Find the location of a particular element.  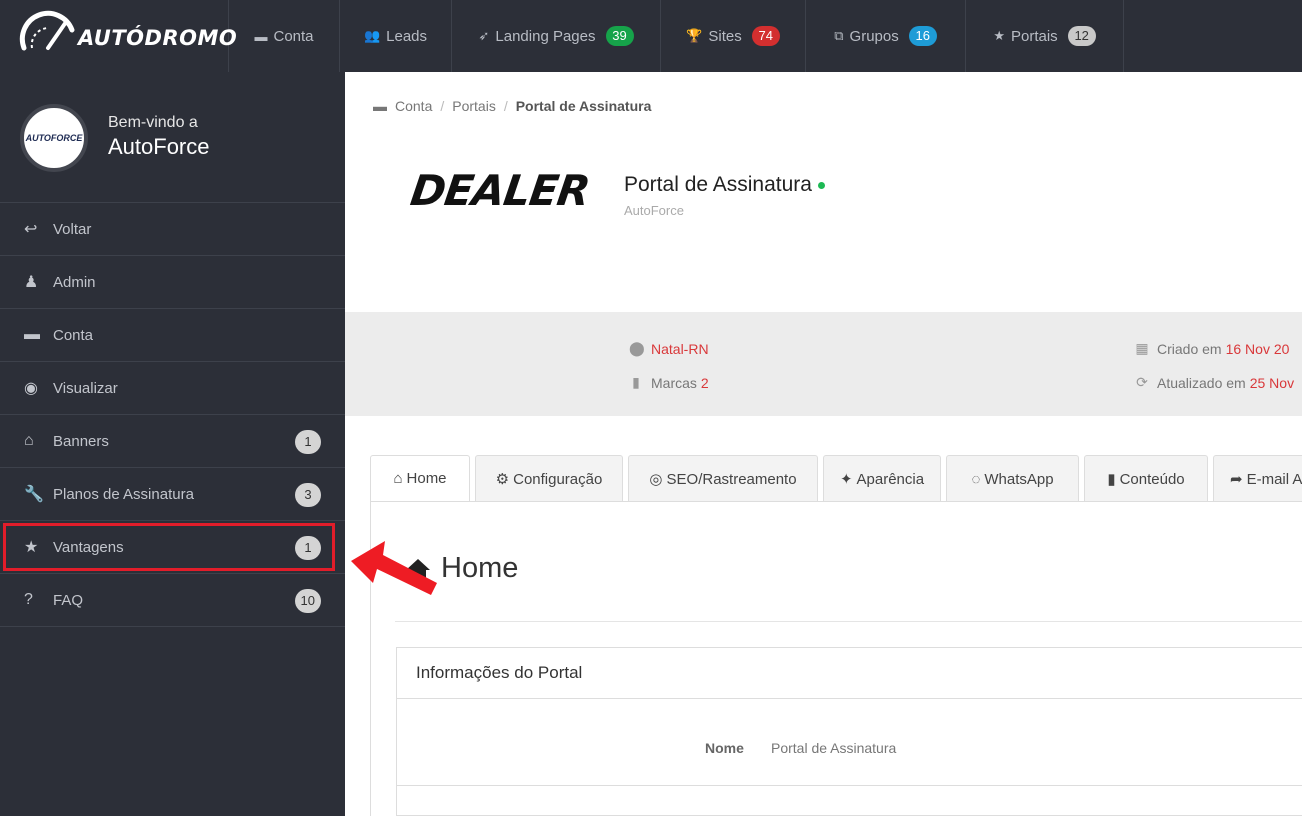

sidebar-item-planos: 🔧 Planos de Assinatura 3 is located at coordinates (172, 494).